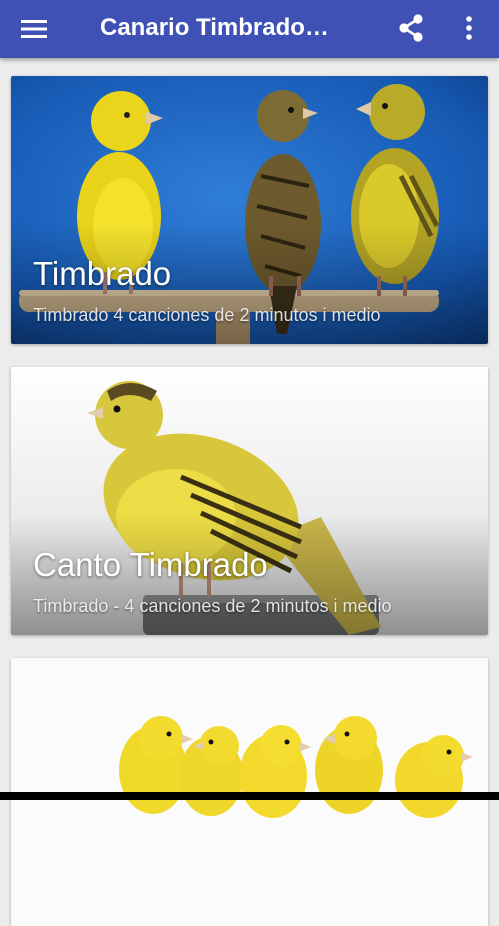 This screenshot has width=499, height=926. I want to click on card-title: Timbrado, so click(102, 274).